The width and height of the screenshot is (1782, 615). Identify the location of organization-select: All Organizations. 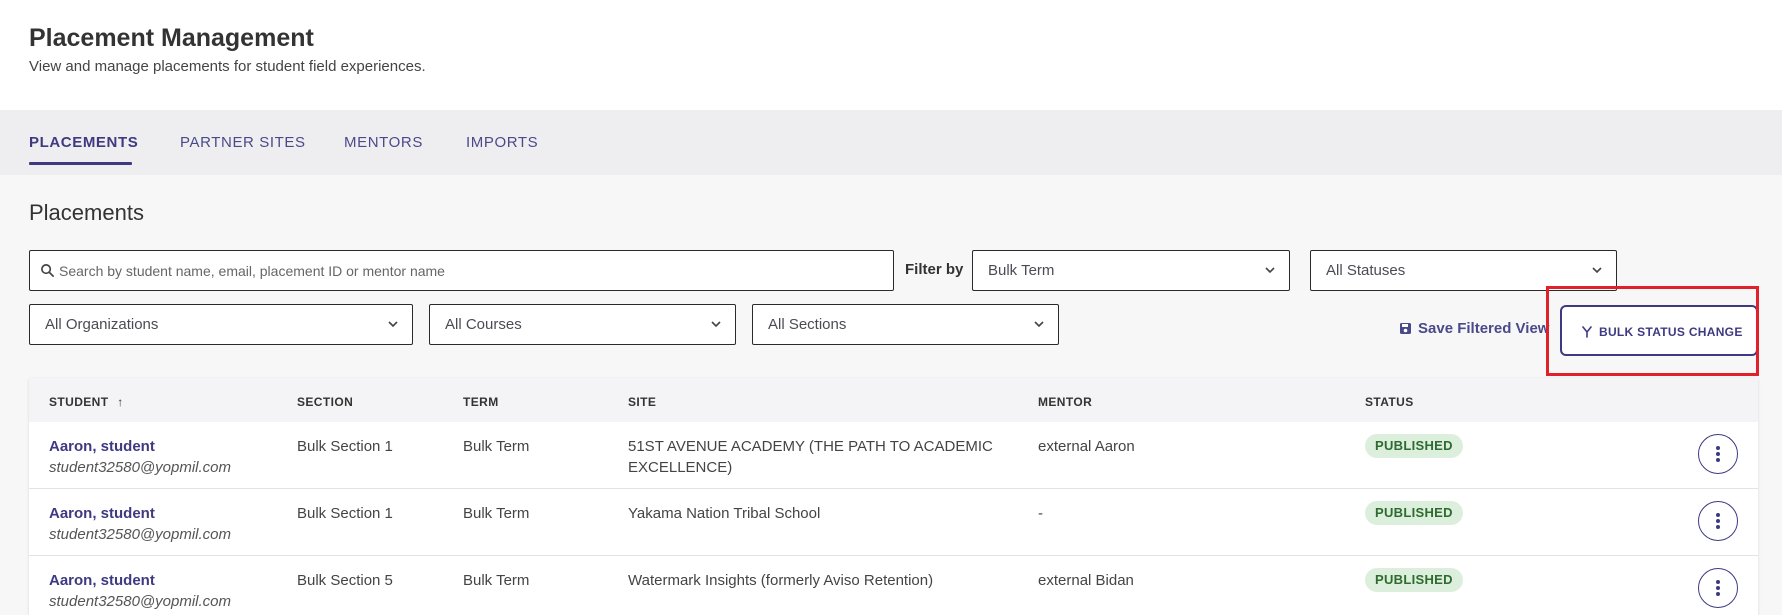
(221, 324).